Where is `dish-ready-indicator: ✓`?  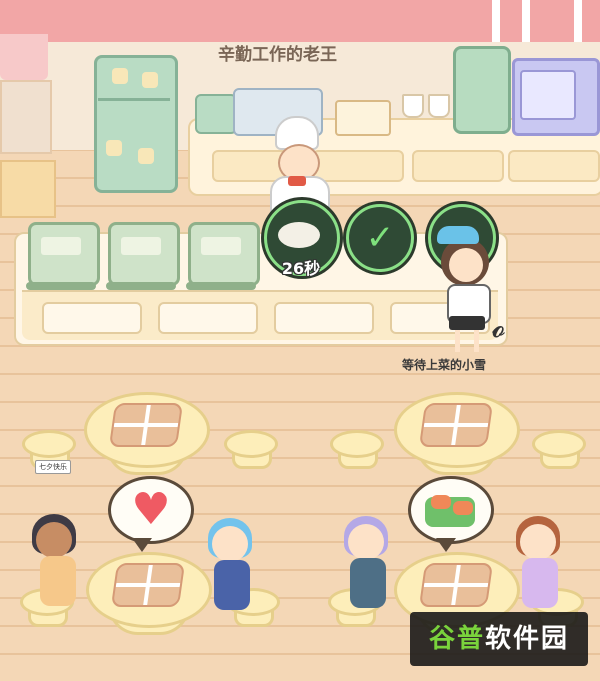 dish-ready-indicator: ✓ is located at coordinates (380, 238).